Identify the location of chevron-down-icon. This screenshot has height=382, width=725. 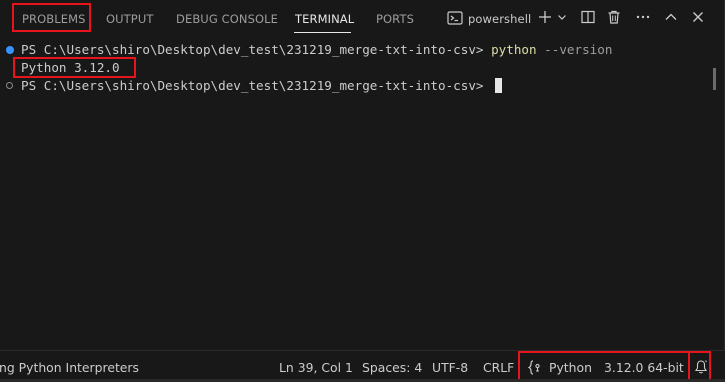
(562, 19).